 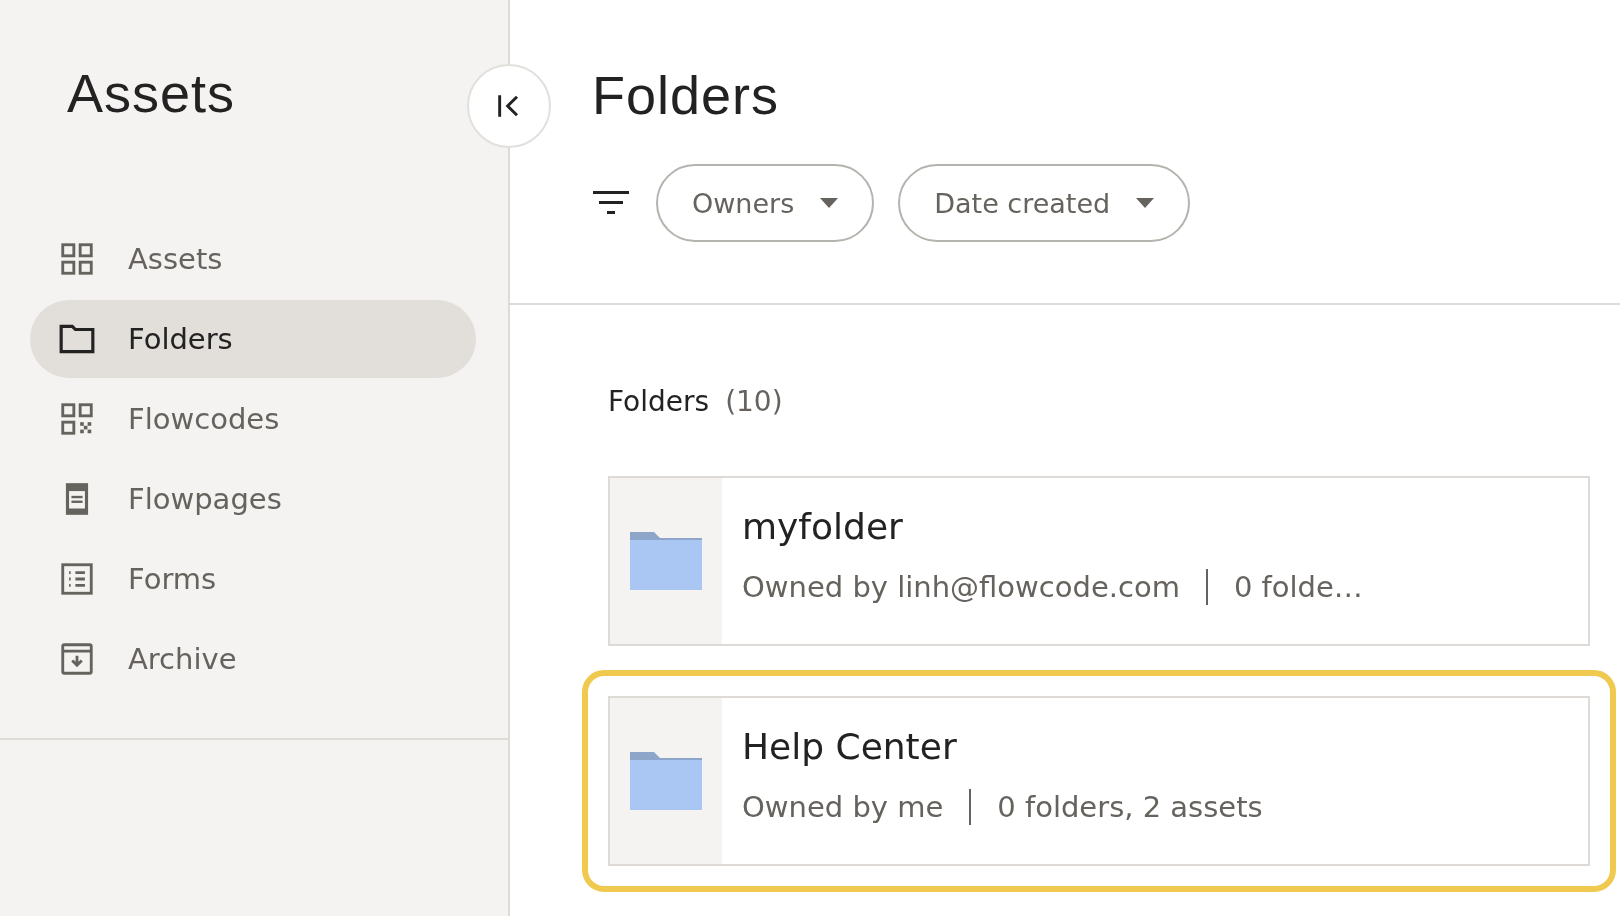 I want to click on folder-count: (10), so click(x=754, y=401).